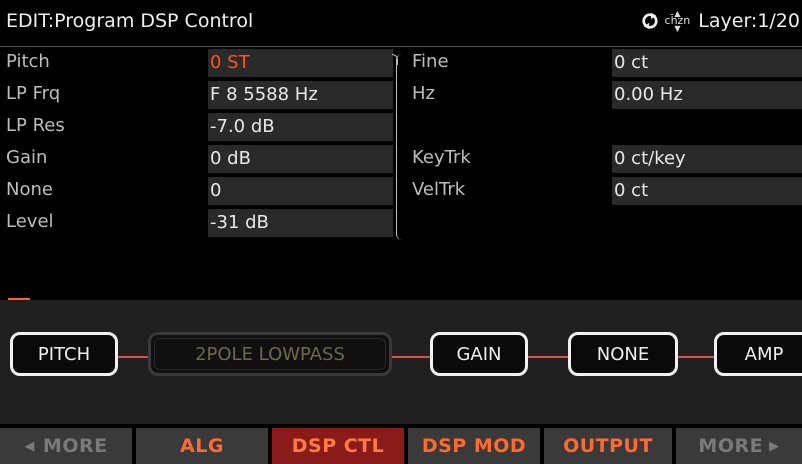 The height and width of the screenshot is (464, 802). Describe the element at coordinates (441, 157) in the screenshot. I see `param-label: KeyTrk` at that location.